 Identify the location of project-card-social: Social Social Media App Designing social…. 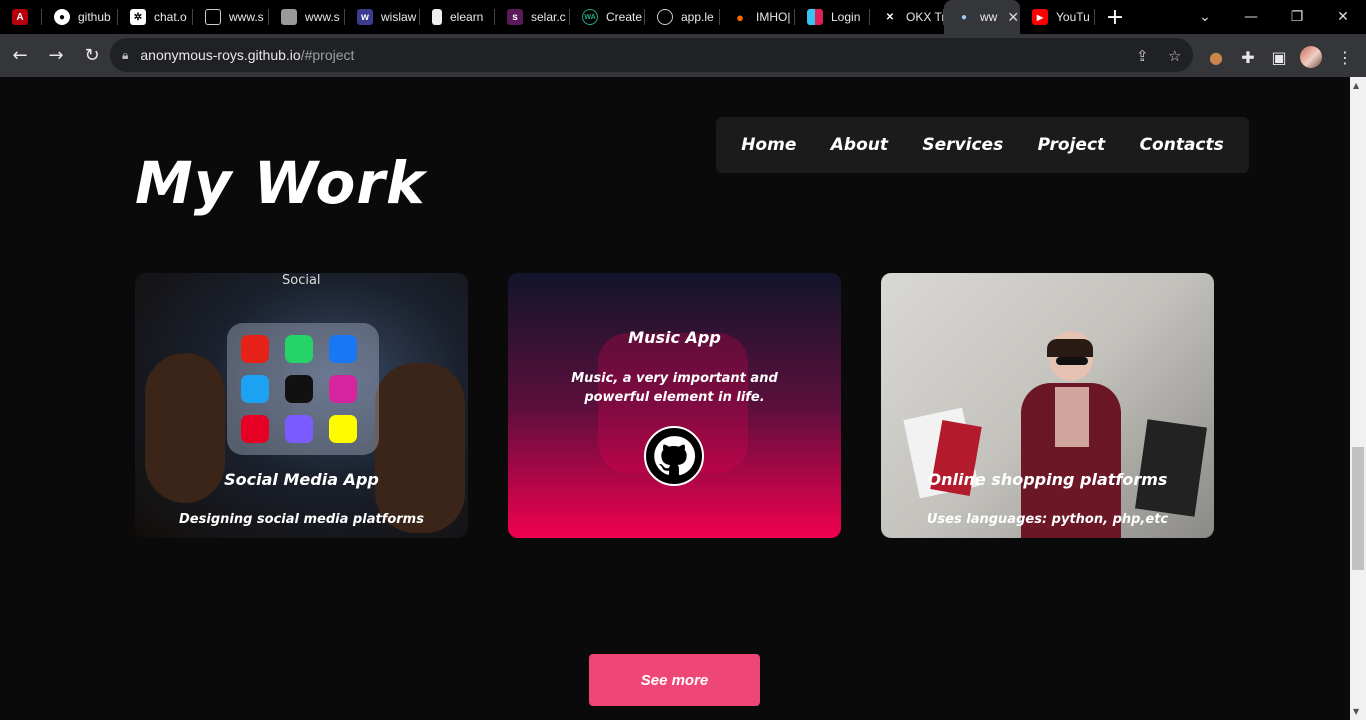
(301, 405).